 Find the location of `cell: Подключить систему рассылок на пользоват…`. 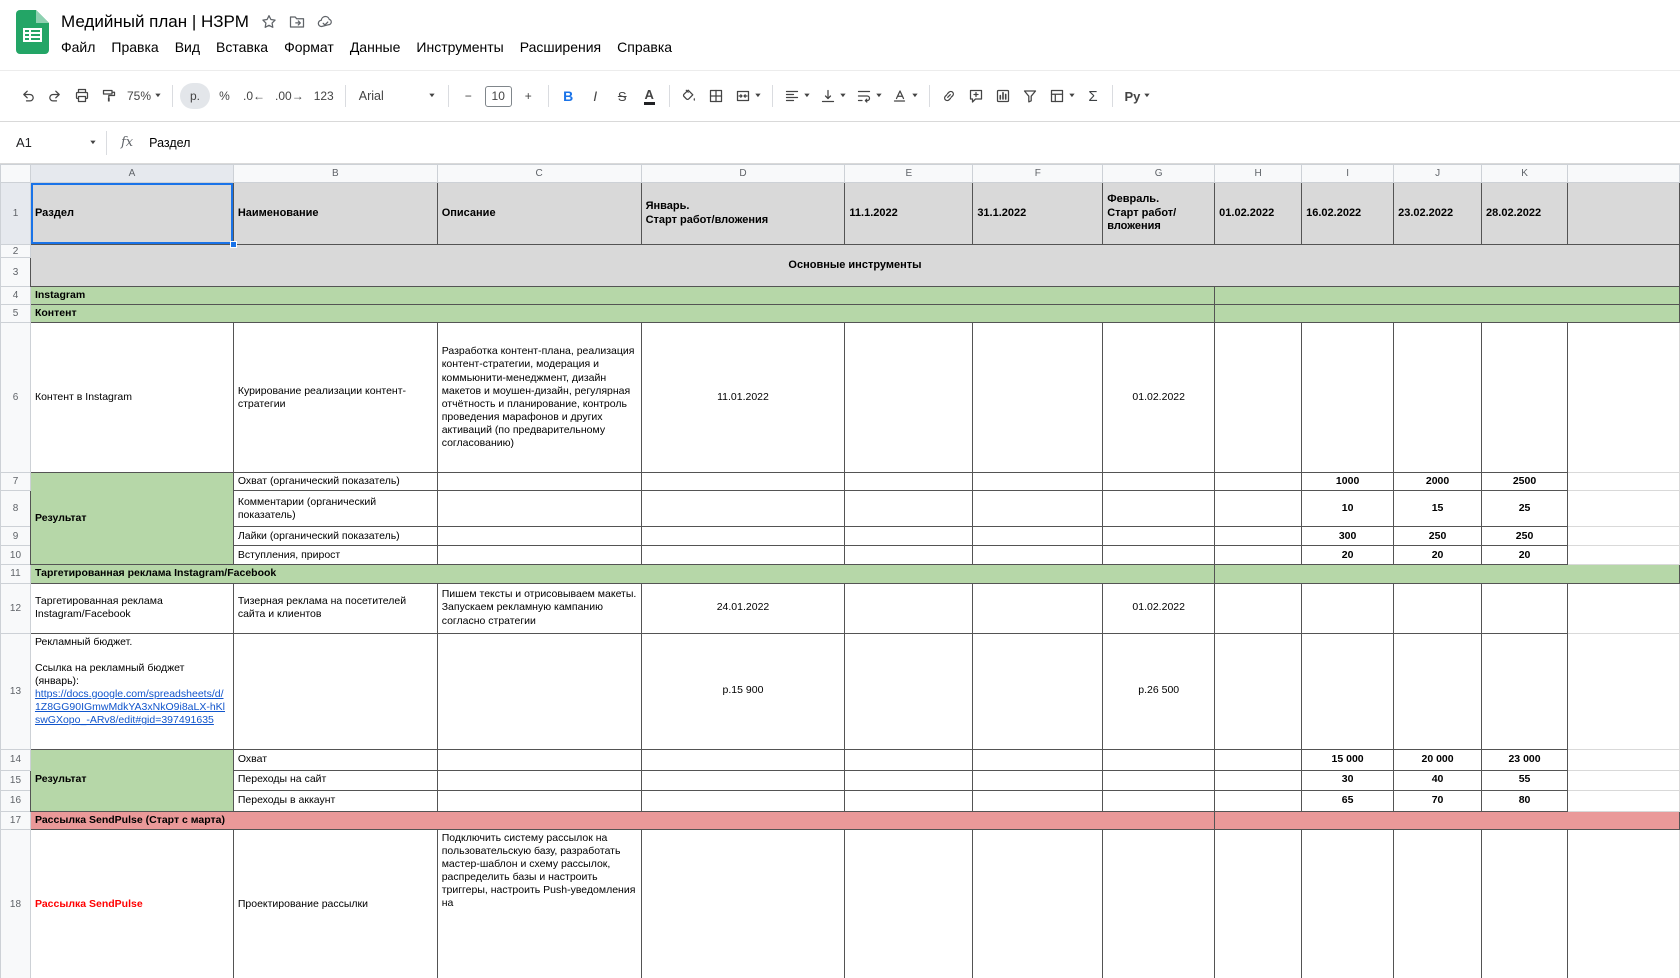

cell: Подключить систему рассылок на пользоват… is located at coordinates (539, 903).